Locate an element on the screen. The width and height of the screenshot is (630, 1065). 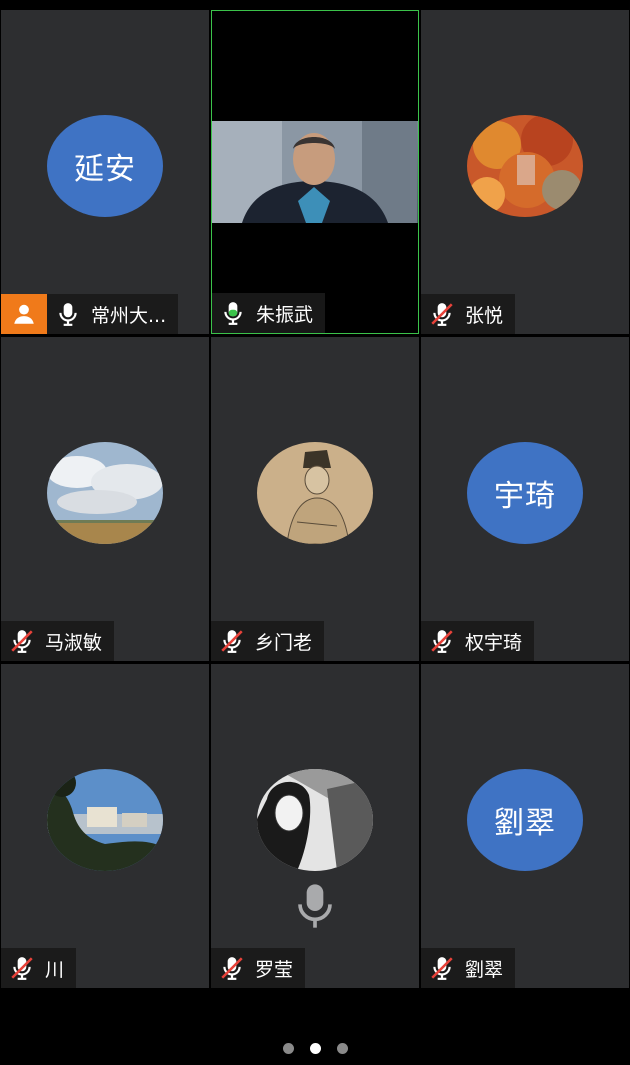
name-bar: 朱振武 is located at coordinates (269, 313).